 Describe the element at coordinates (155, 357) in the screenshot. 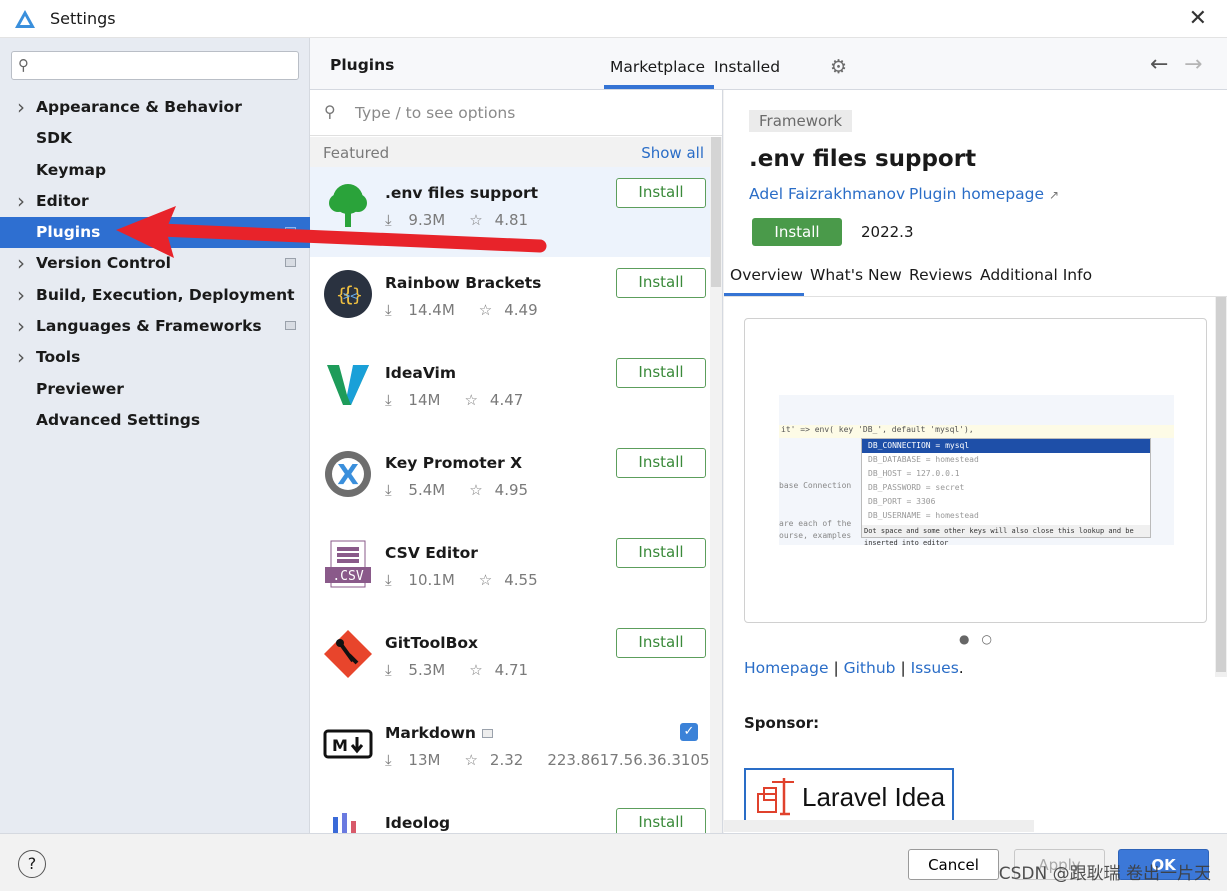

I see `sidebar-item-tools: › Tools` at that location.